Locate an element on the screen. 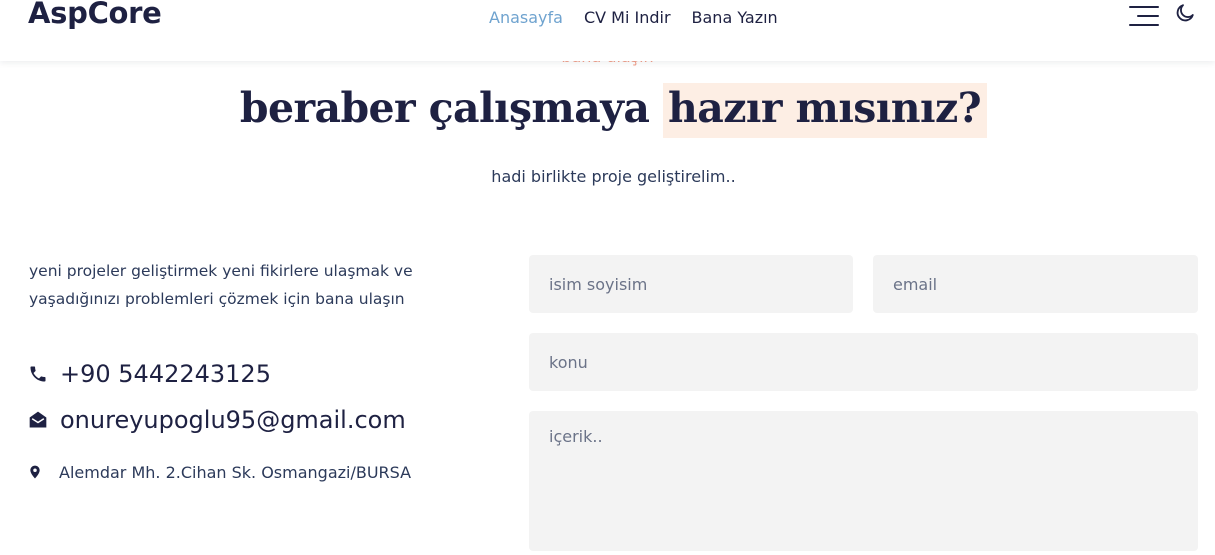 Image resolution: width=1215 pixels, height=555 pixels. contact-address: Alemdar Mh. 2.Cihan Sk. Osmangazi/BURSA is located at coordinates (219, 472).